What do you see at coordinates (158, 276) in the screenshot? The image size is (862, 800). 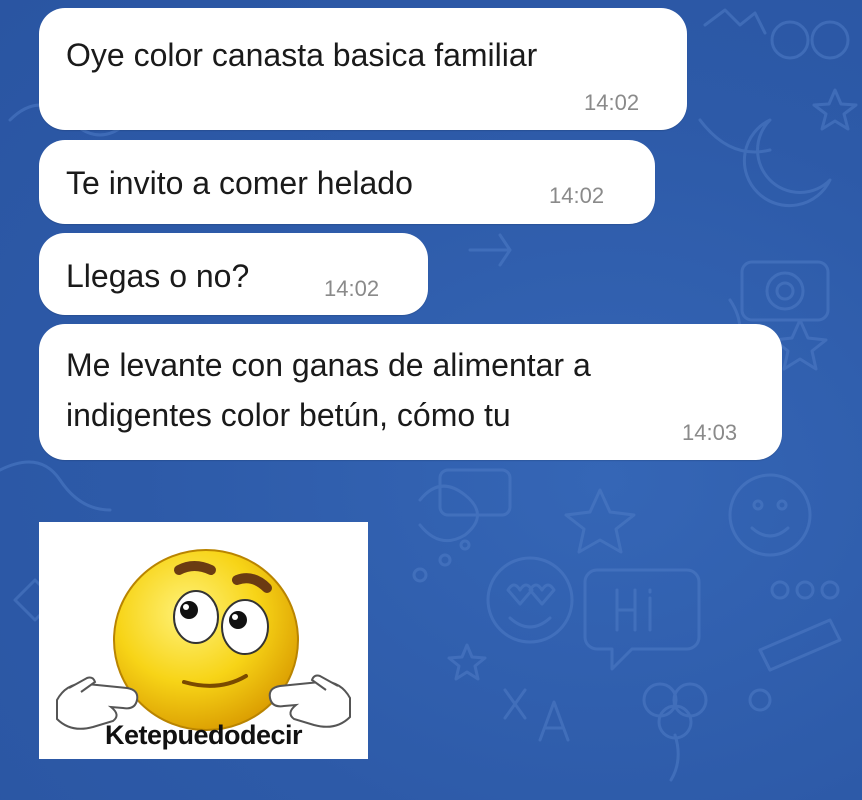 I see `message-text: Llegas o no?` at bounding box center [158, 276].